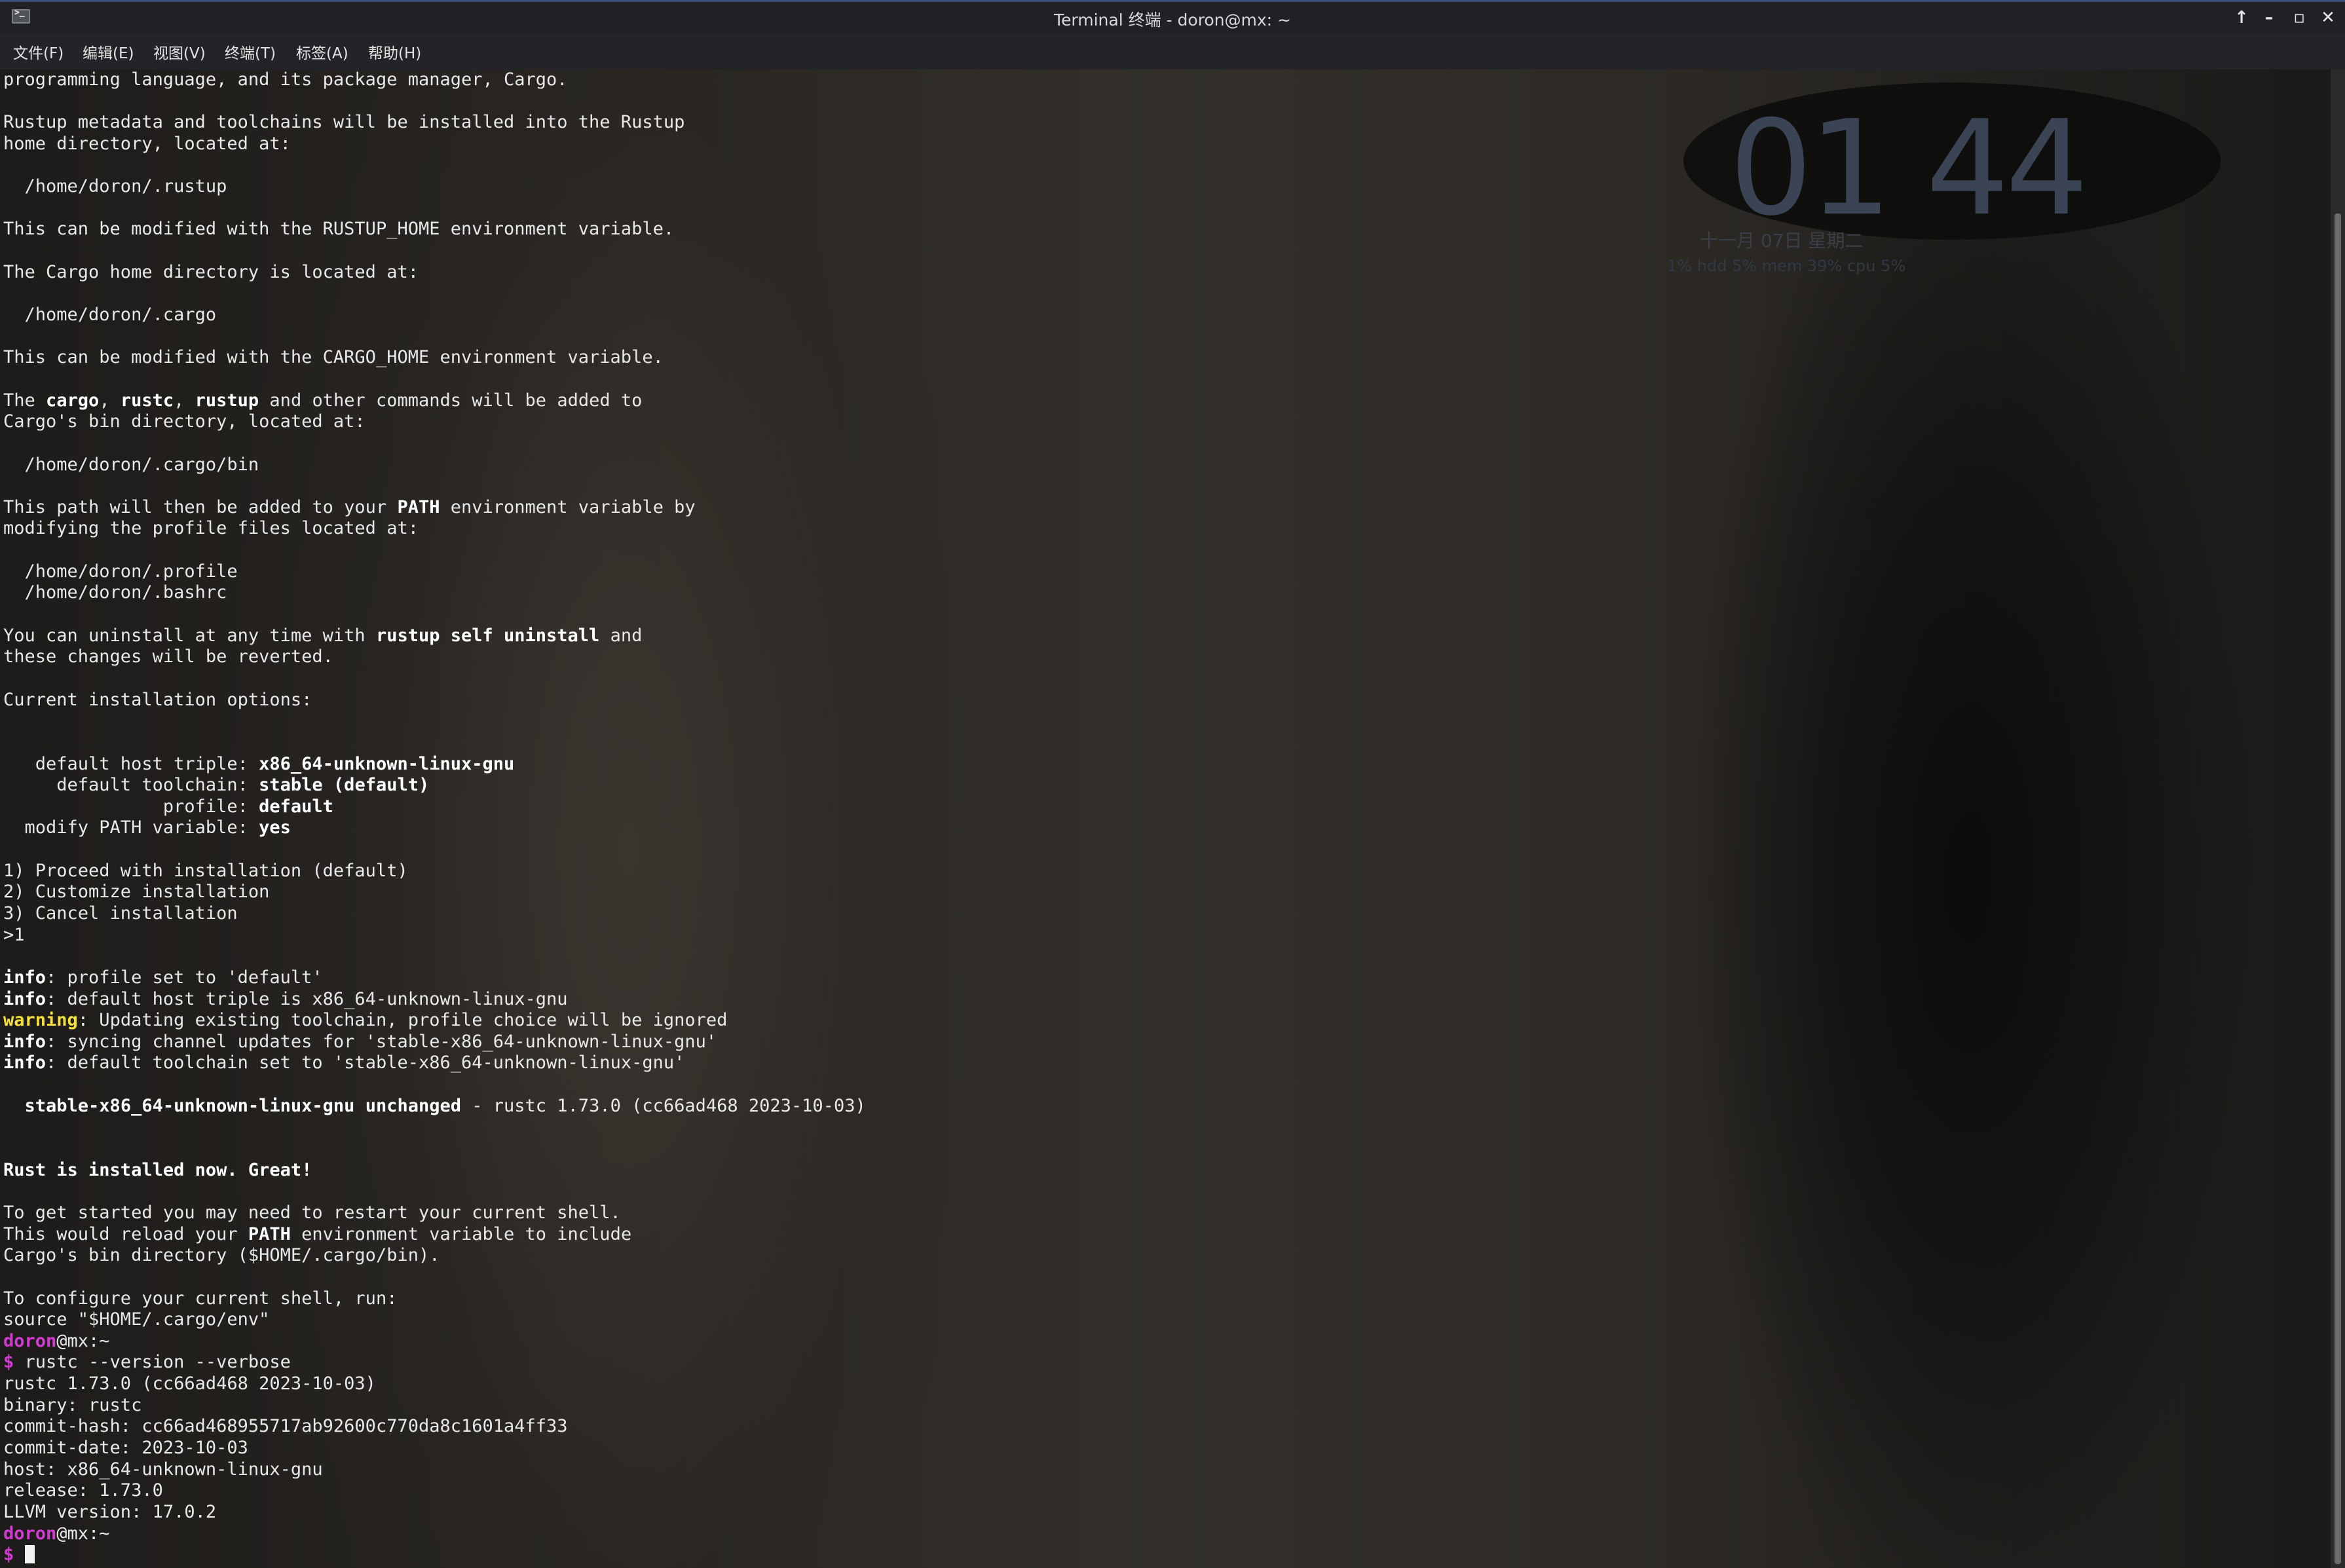  What do you see at coordinates (137, 1319) in the screenshot?
I see `terminal-text-segment: source "$HOME/.cargo/env"` at bounding box center [137, 1319].